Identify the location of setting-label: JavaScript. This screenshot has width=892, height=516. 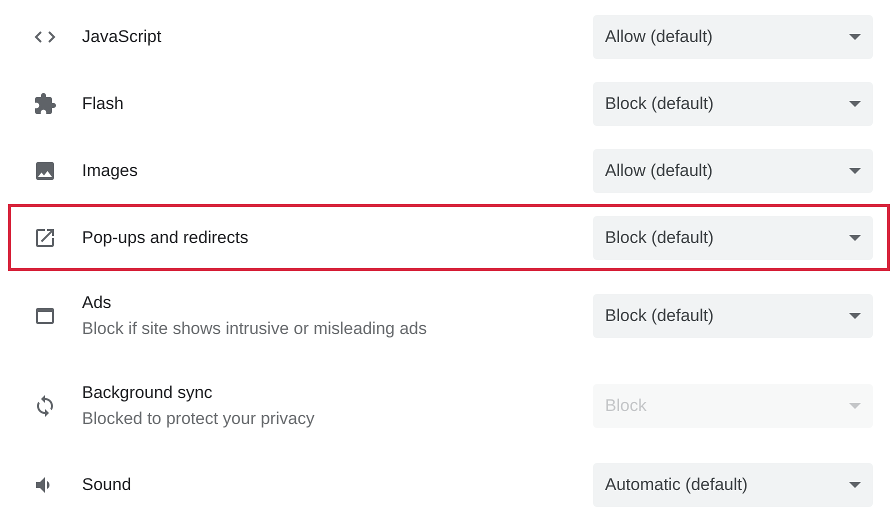
(122, 36).